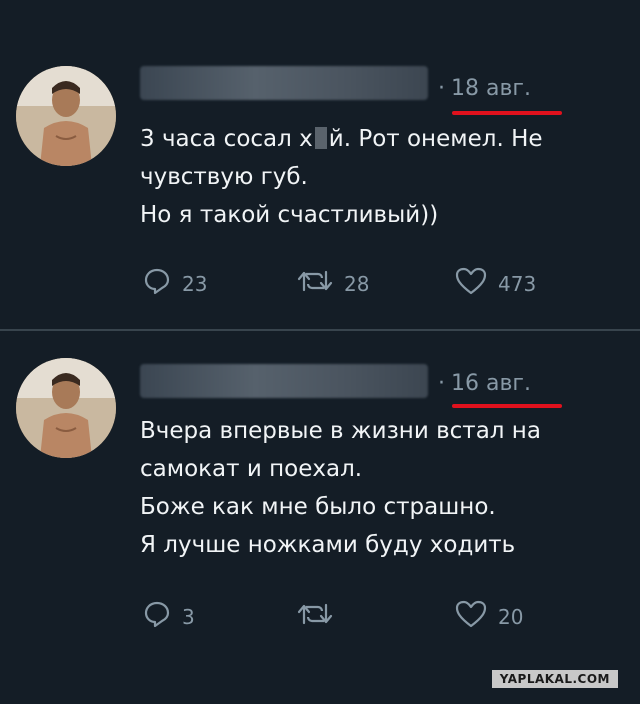  I want to click on like-button: 473, so click(495, 283).